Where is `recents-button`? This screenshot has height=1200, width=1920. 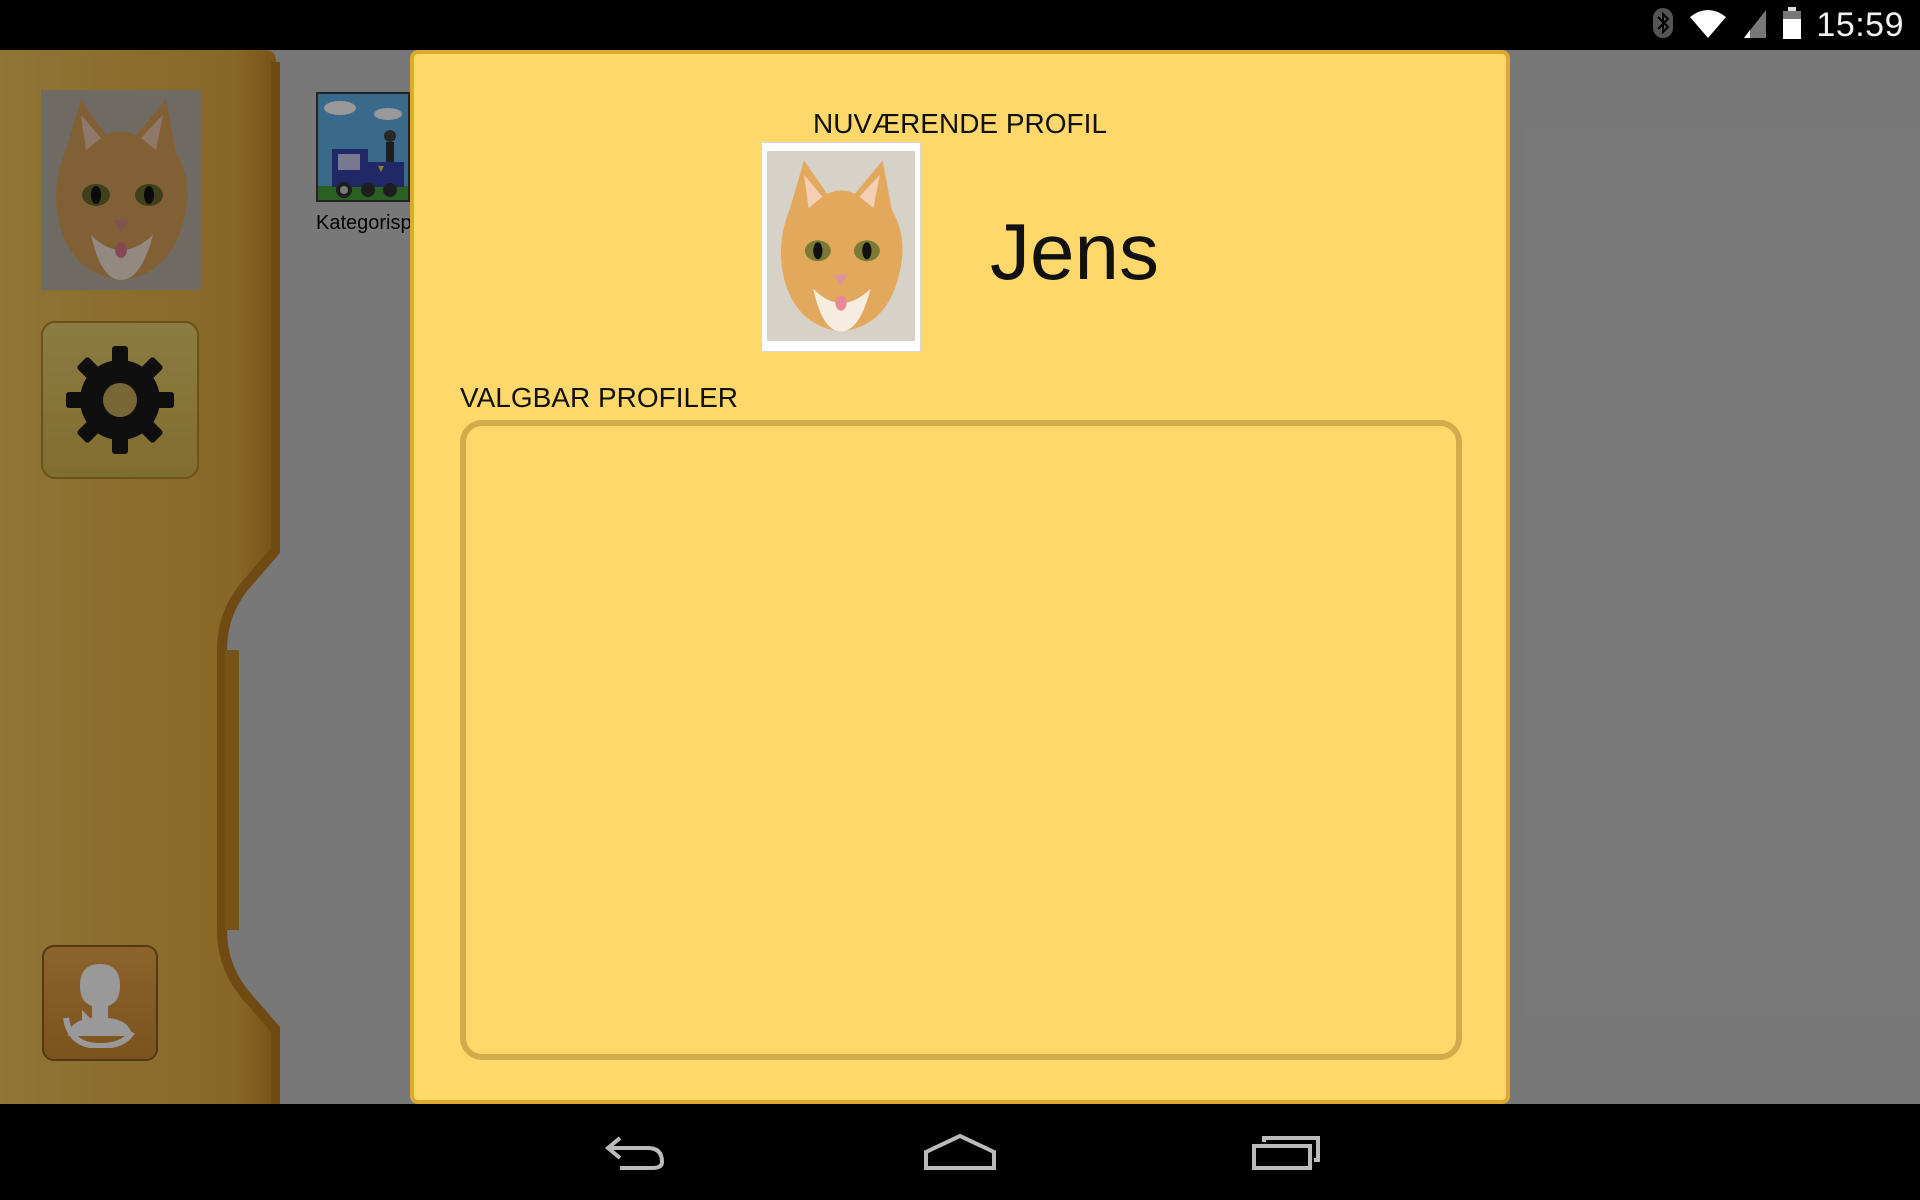
recents-button is located at coordinates (1286, 1152).